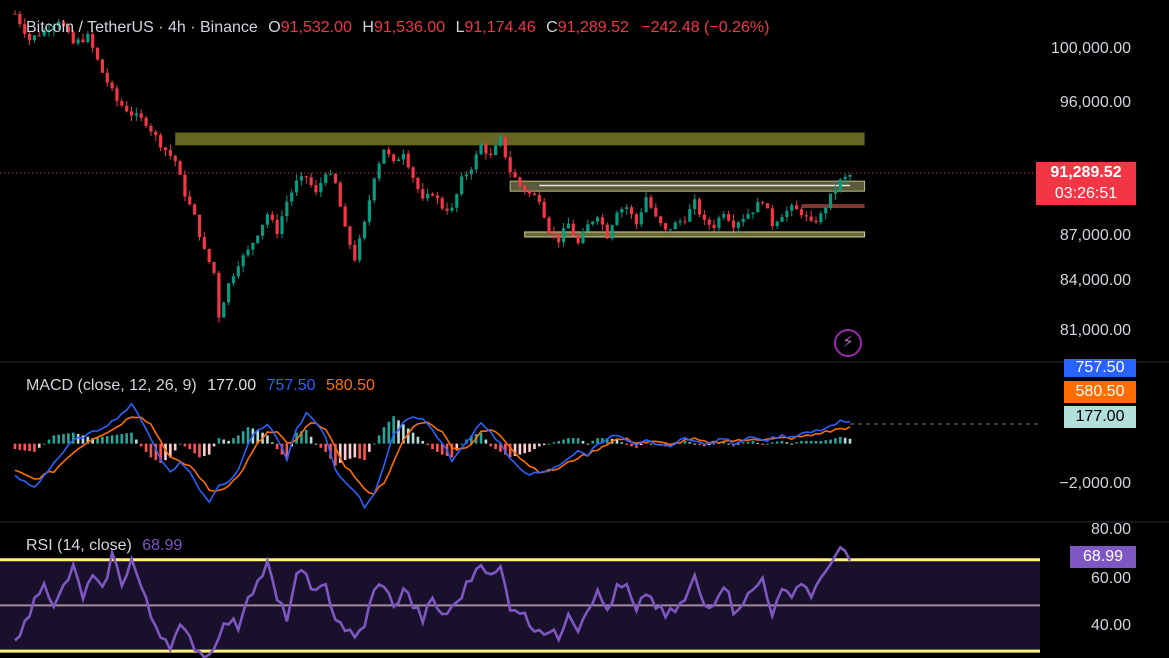  What do you see at coordinates (142, 27) in the screenshot?
I see `symbol-title: Bitcoin / TetherUS · 4h · Binance` at bounding box center [142, 27].